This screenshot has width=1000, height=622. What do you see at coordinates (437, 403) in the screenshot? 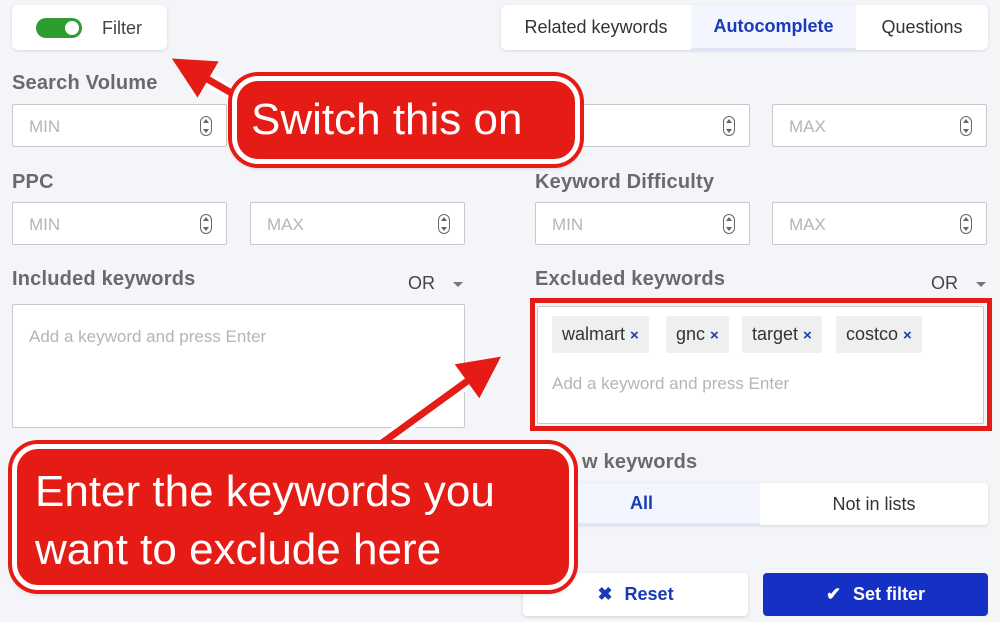
I see `arrow-to-excluded` at bounding box center [437, 403].